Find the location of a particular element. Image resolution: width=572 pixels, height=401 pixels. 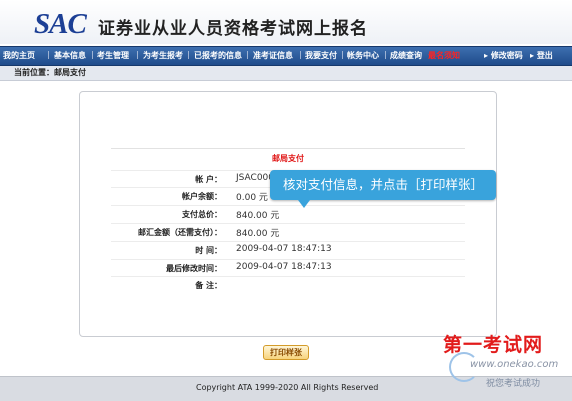

field-label: 帐 户： is located at coordinates (208, 179).